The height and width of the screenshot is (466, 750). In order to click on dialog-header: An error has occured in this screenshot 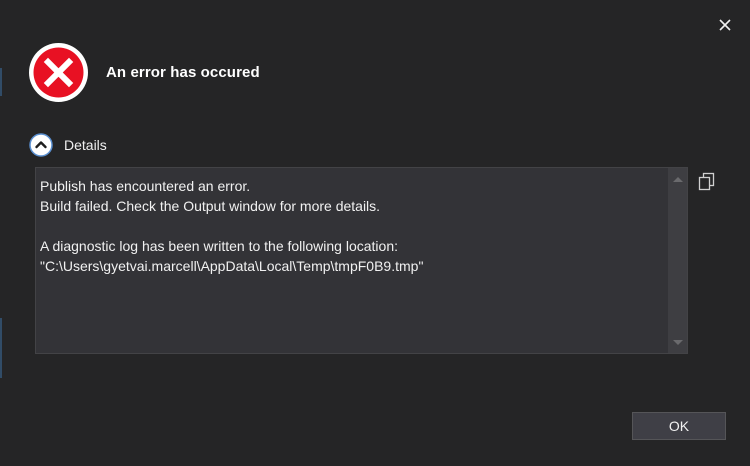, I will do `click(144, 72)`.